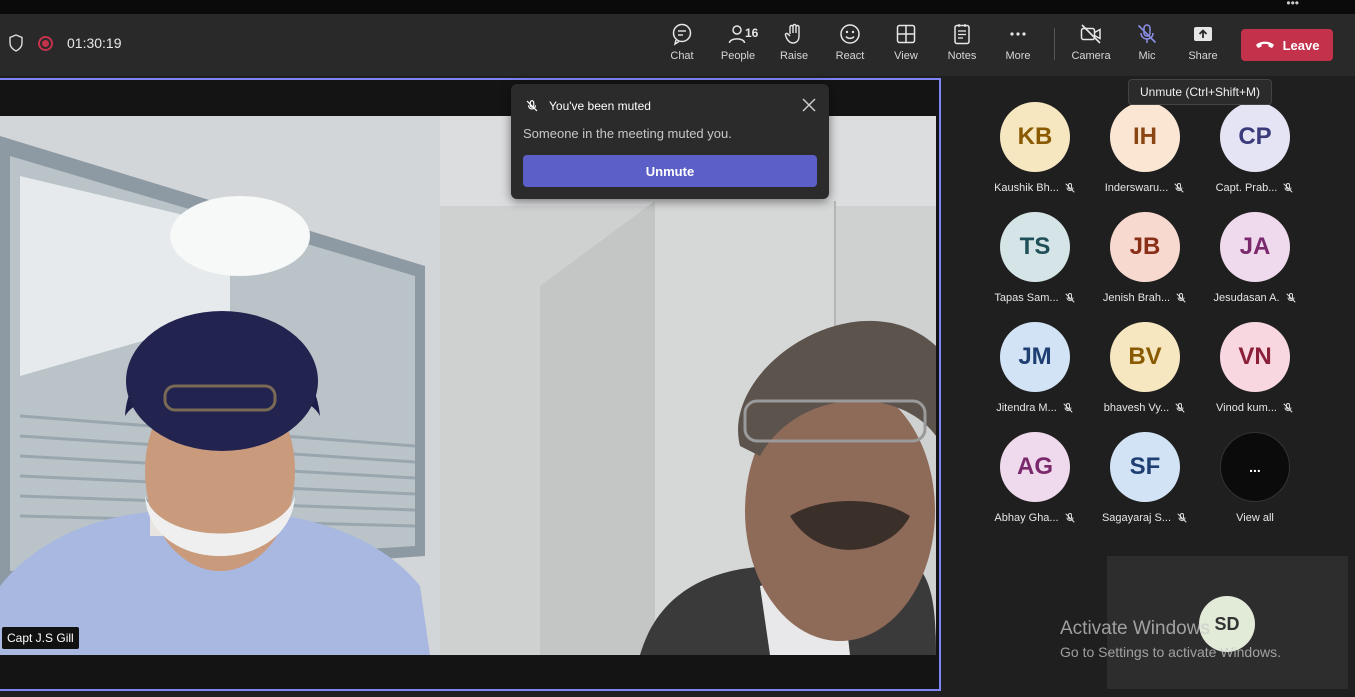 The width and height of the screenshot is (1355, 697). I want to click on view-all-button: ... View all, so click(1255, 478).